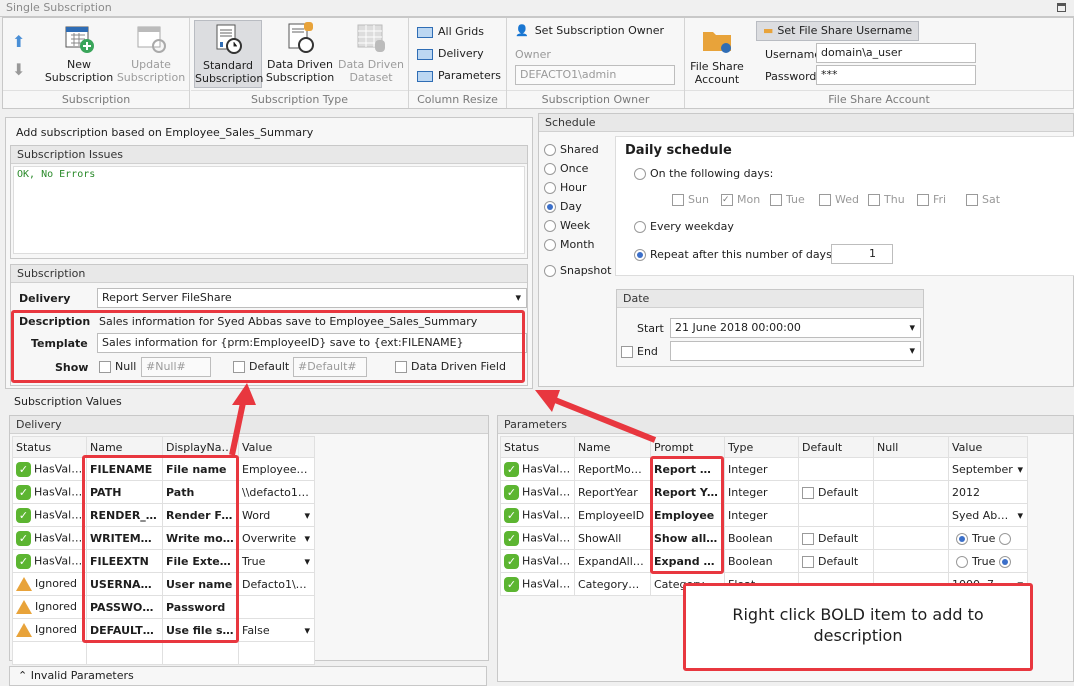 This screenshot has height=686, width=1074. Describe the element at coordinates (684, 226) in the screenshot. I see `every-weekday-radio: Every weekday` at that location.